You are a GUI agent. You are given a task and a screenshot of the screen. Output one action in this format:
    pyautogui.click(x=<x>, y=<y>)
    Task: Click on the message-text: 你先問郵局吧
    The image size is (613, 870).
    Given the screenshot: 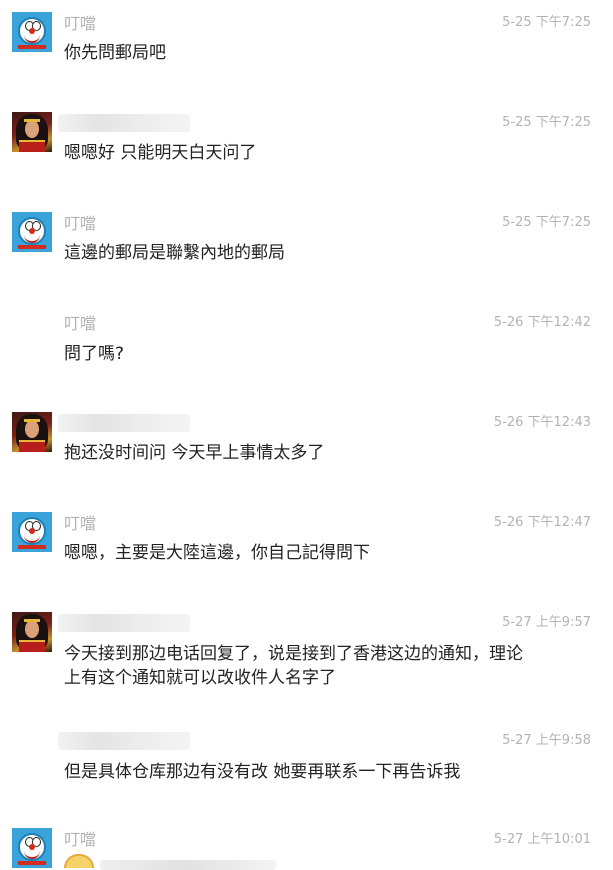 What is the action you would take?
    pyautogui.click(x=115, y=53)
    